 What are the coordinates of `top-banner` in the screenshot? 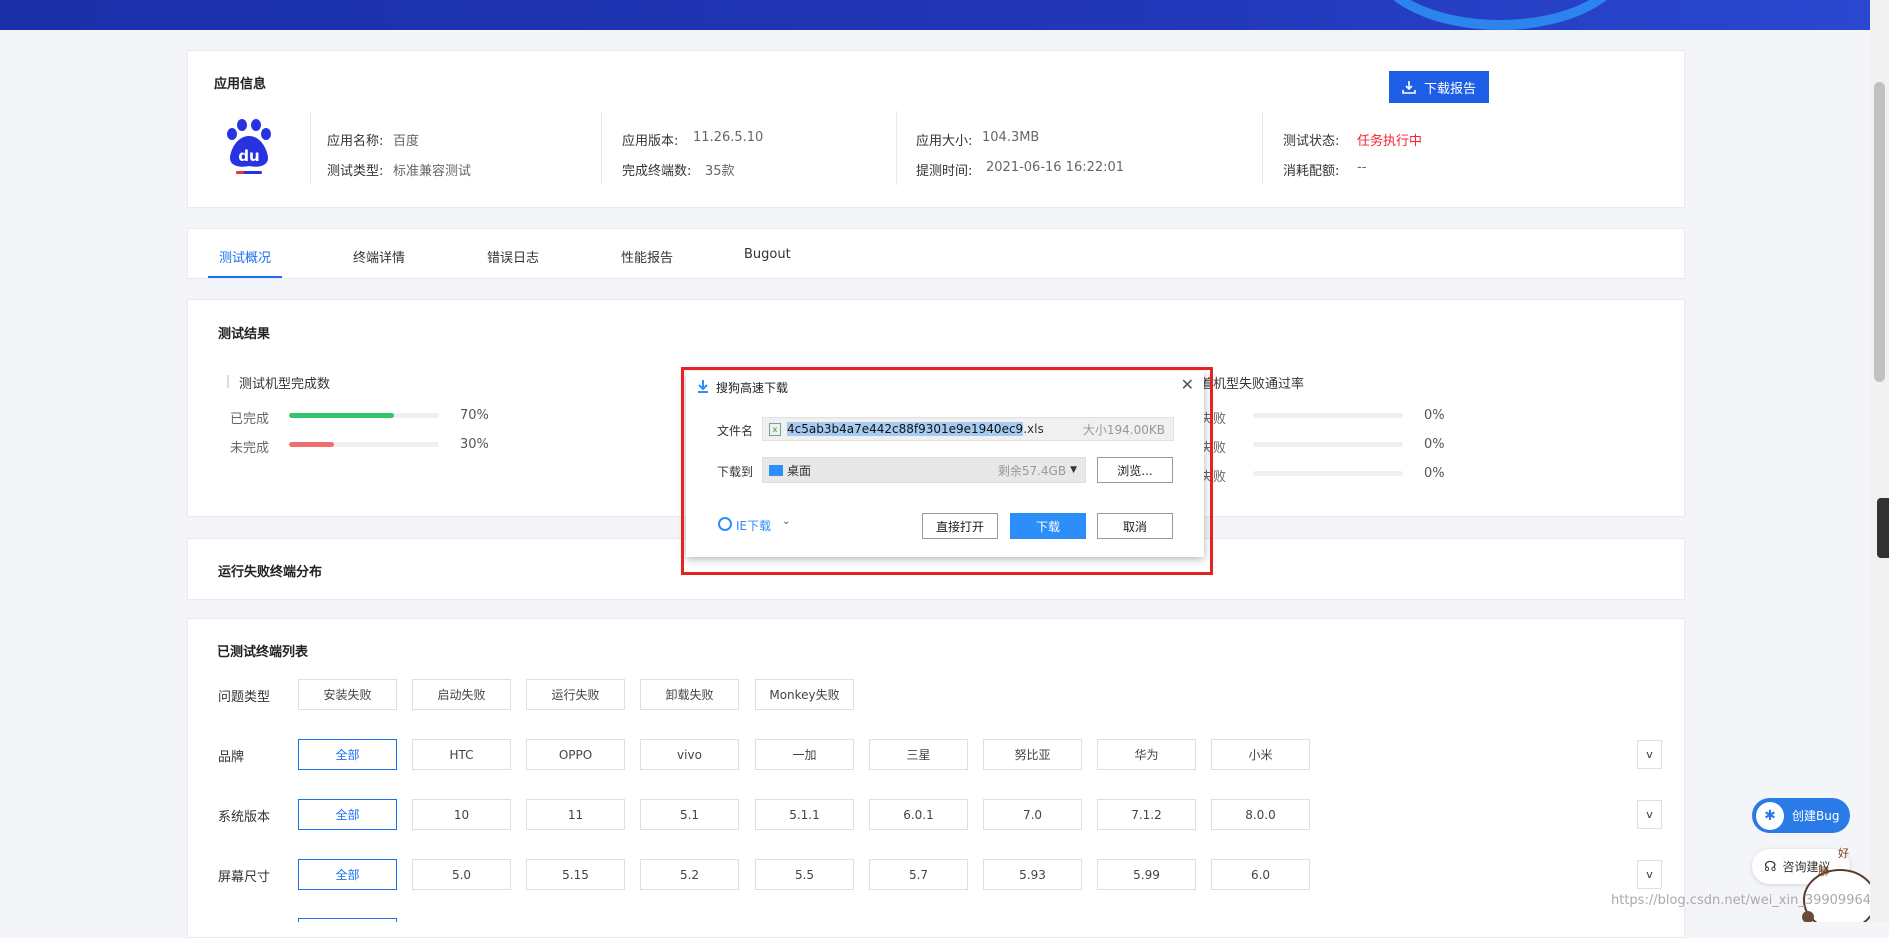 It's located at (935, 15).